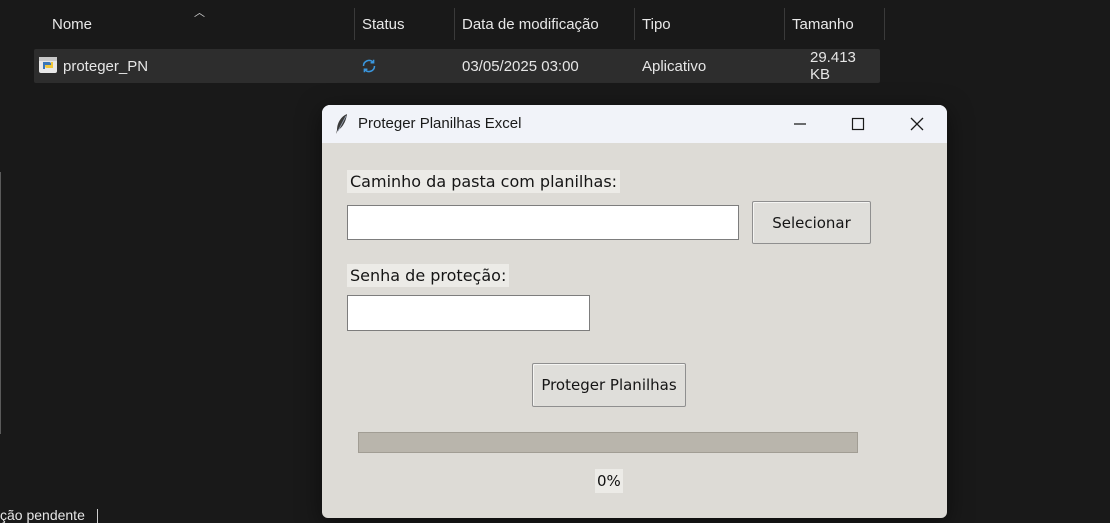  What do you see at coordinates (833, 66) in the screenshot?
I see `file-size: 29.413 KB` at bounding box center [833, 66].